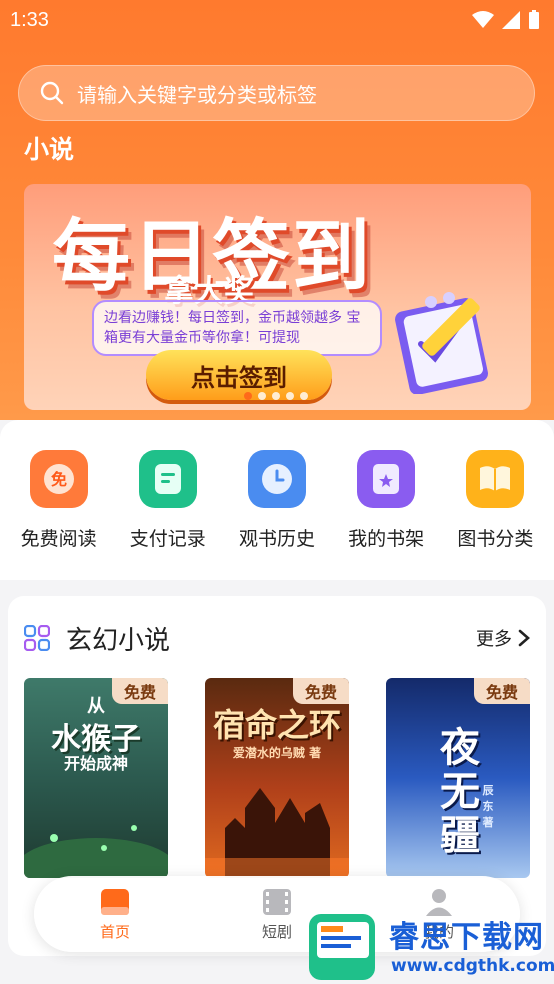  What do you see at coordinates (95, 763) in the screenshot?
I see `book-cover-title: 开始成神` at bounding box center [95, 763].